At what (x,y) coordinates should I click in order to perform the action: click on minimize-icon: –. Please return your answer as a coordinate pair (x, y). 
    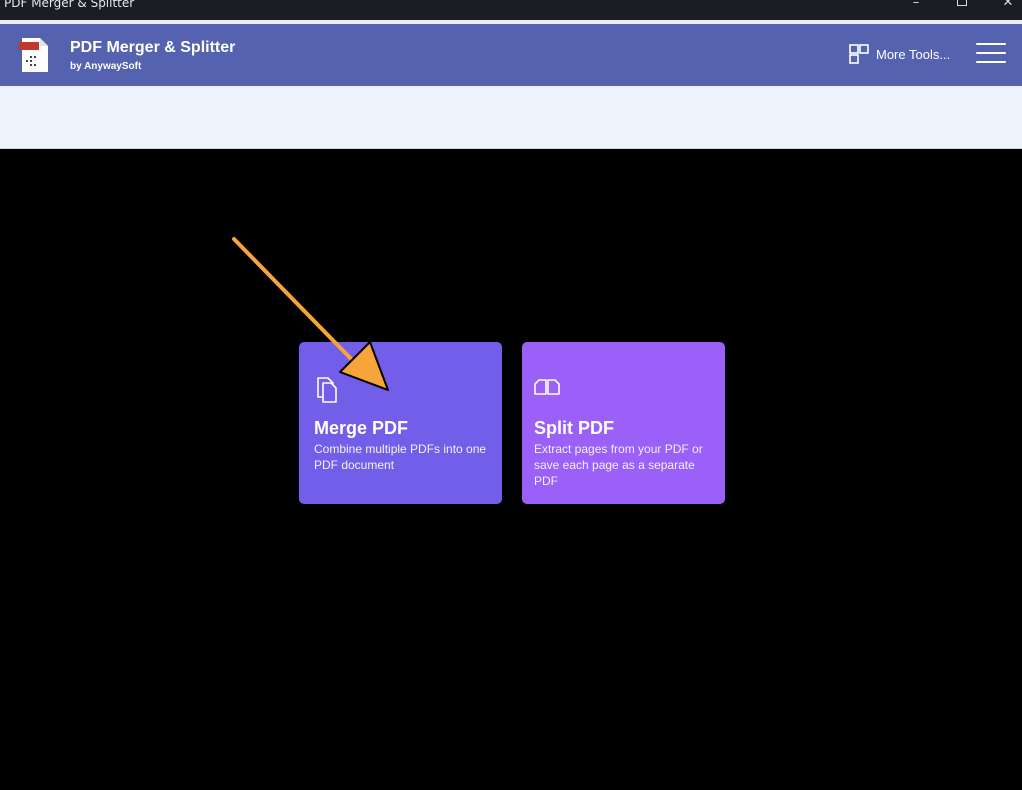
    Looking at the image, I should click on (916, 5).